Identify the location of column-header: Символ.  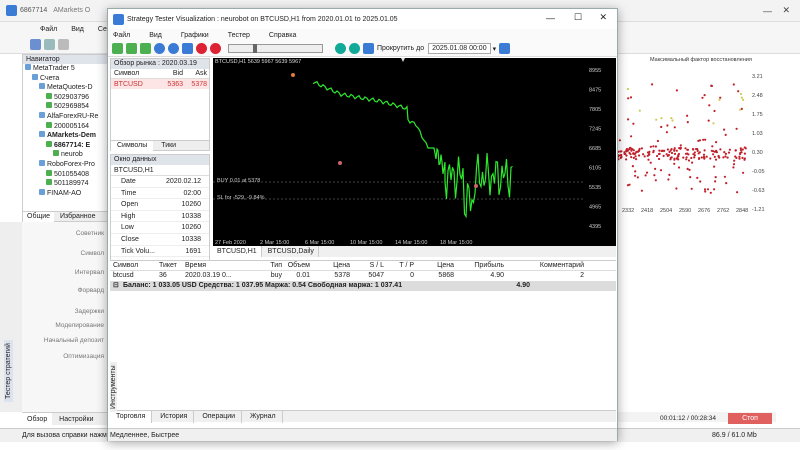
(133, 265).